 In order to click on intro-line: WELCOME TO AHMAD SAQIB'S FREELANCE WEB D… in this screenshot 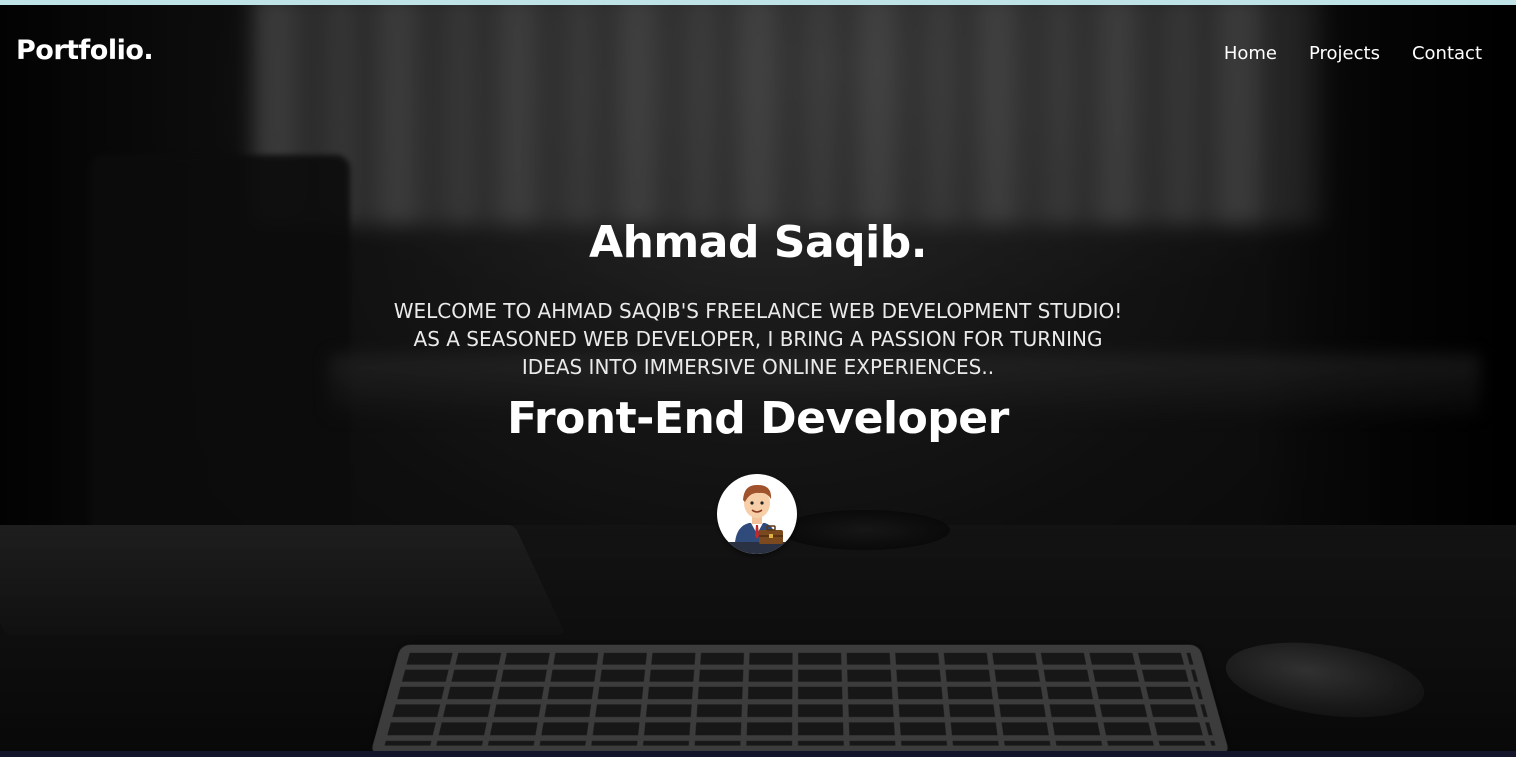, I will do `click(758, 311)`.